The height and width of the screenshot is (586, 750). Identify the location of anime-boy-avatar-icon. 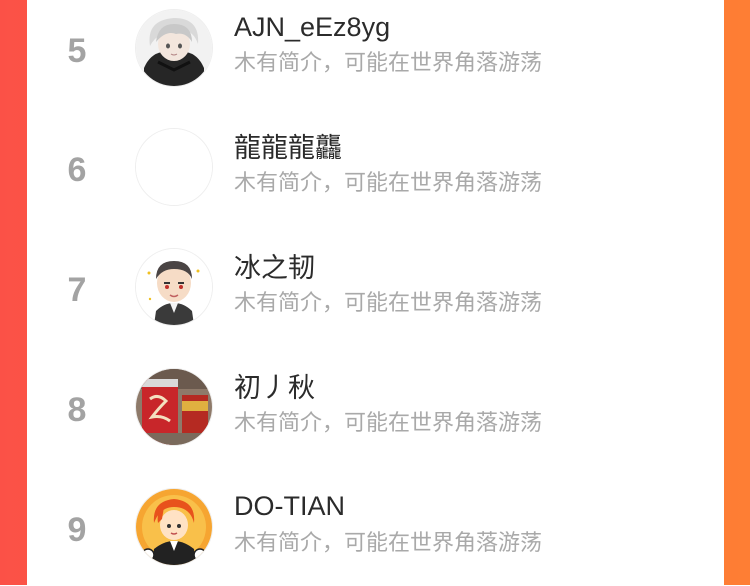
(174, 48).